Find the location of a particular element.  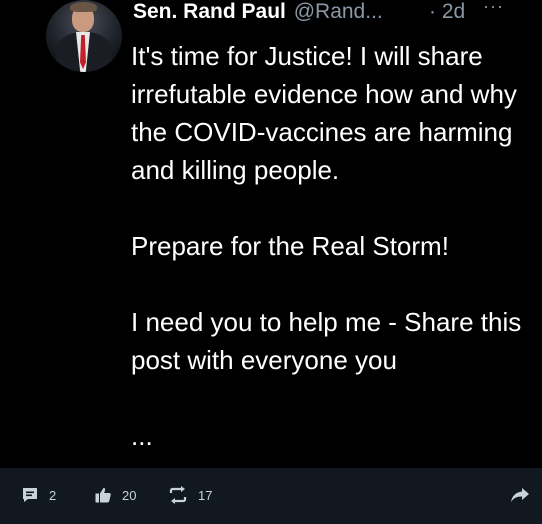

thumbs-up-icon is located at coordinates (103, 495).